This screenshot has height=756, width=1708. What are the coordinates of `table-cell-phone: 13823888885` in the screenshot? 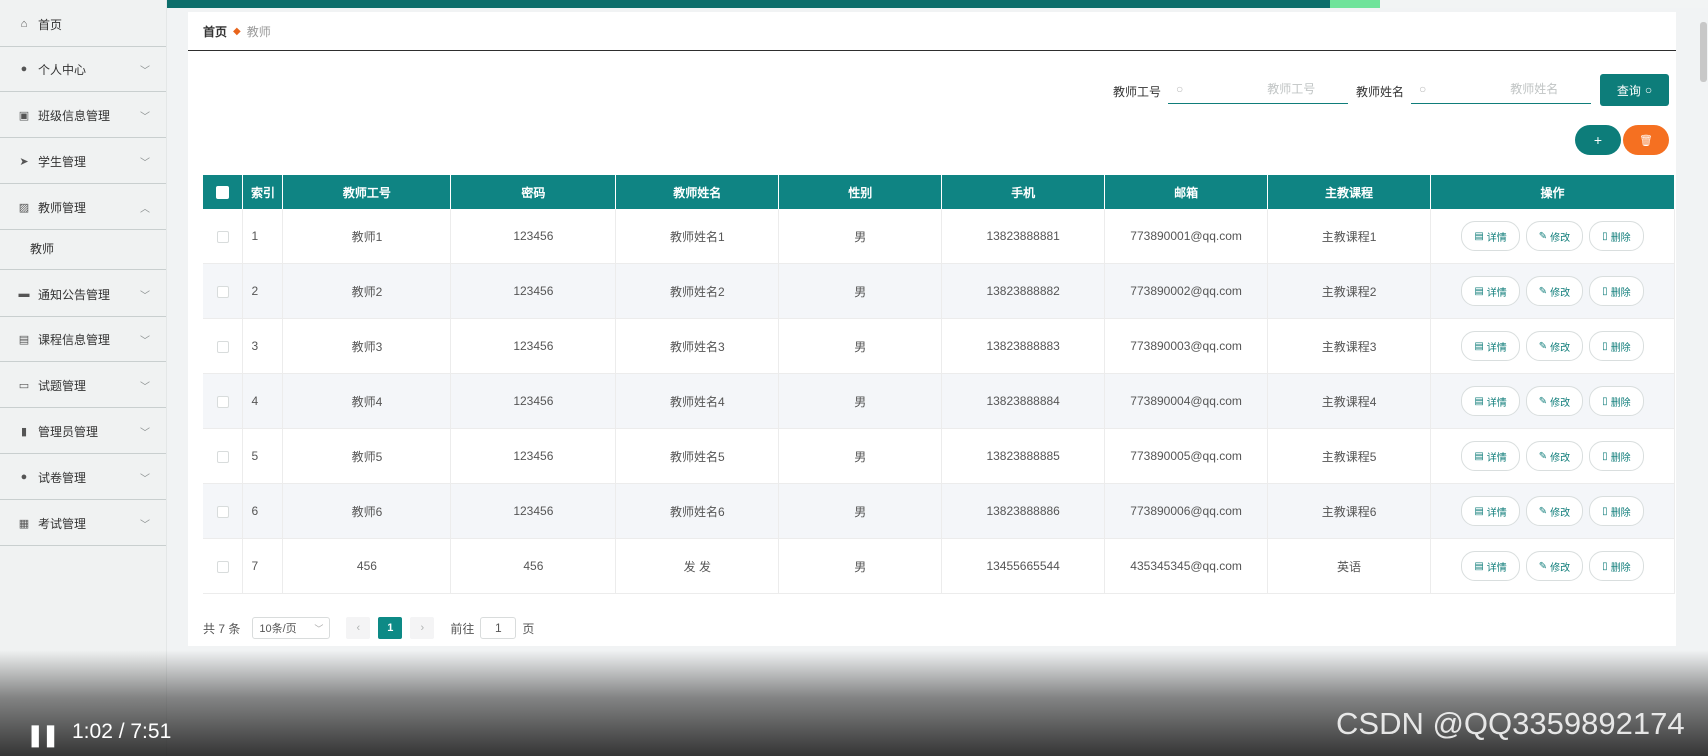 It's located at (1023, 456).